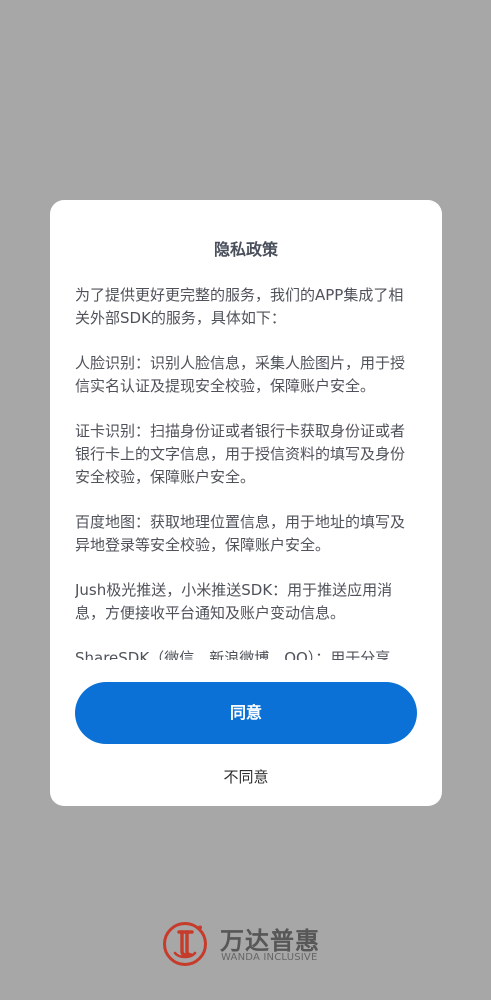  I want to click on brand-name-en: WANDA INCLUSIVE, so click(269, 957).